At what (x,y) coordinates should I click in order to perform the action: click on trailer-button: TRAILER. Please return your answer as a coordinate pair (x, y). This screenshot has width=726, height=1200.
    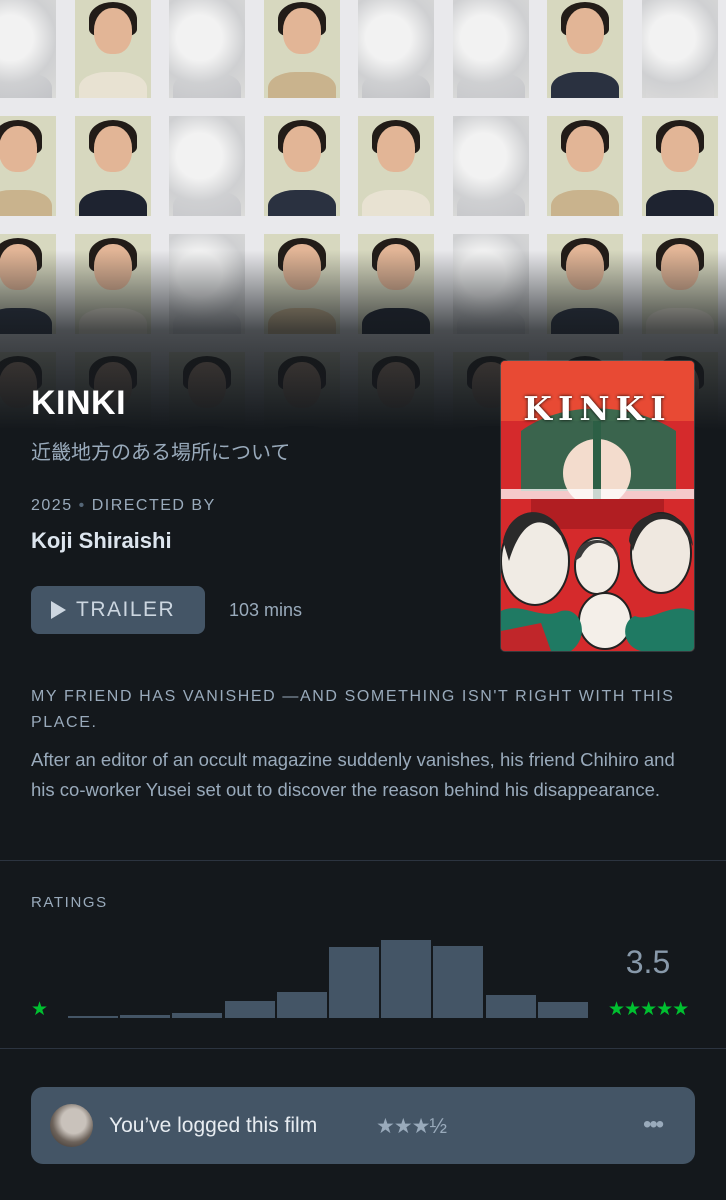
    Looking at the image, I should click on (118, 610).